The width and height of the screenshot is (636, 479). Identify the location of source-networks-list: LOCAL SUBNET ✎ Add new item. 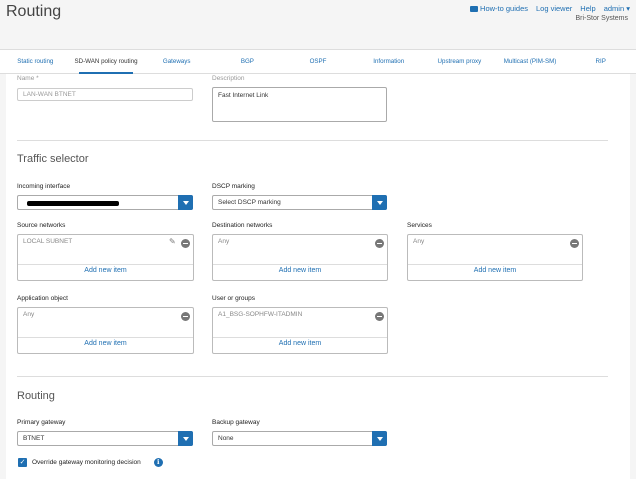
(105, 257).